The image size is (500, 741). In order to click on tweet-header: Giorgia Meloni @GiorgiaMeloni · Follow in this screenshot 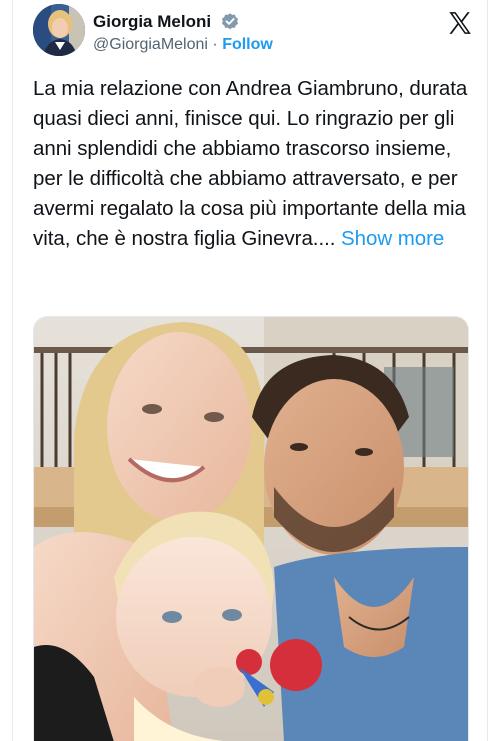, I will do `click(253, 32)`.